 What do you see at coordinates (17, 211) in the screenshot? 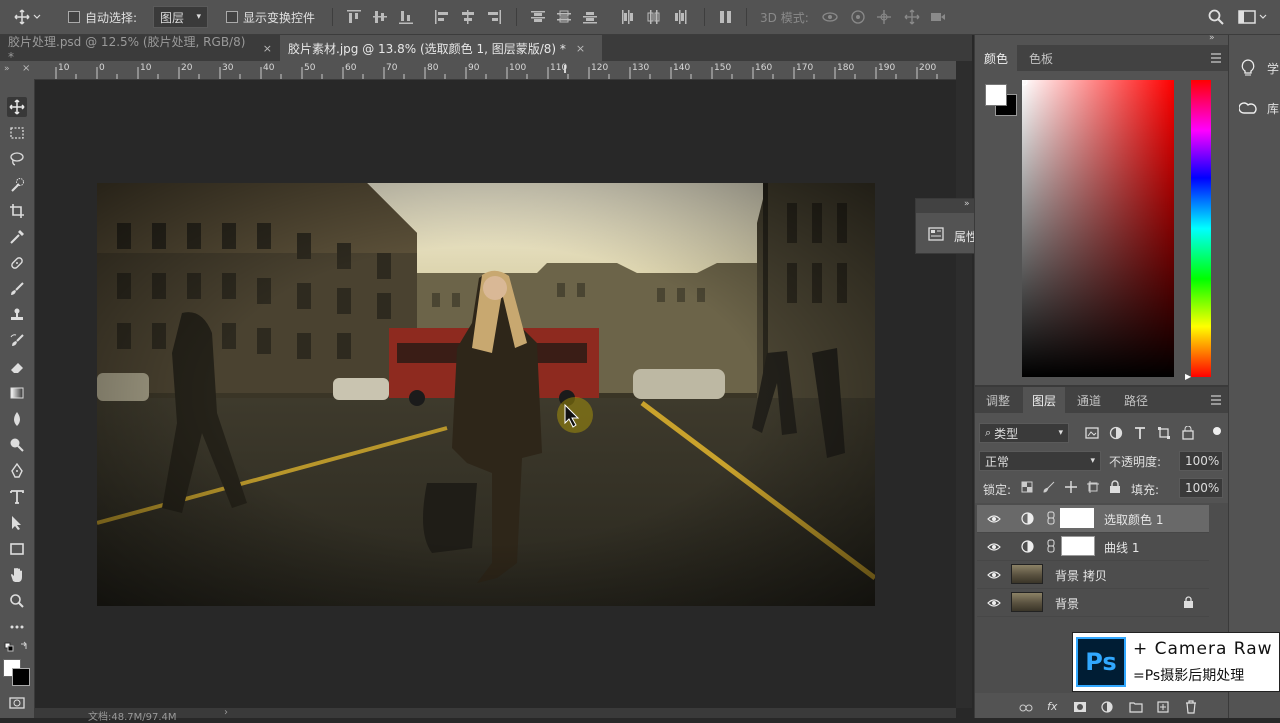
I see `crop-tool-icon` at bounding box center [17, 211].